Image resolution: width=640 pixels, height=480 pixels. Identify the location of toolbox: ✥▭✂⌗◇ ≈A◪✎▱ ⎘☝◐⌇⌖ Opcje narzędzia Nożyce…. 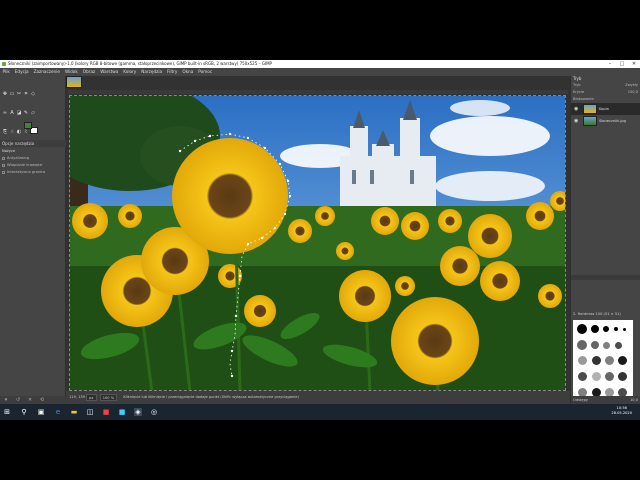
(33, 240).